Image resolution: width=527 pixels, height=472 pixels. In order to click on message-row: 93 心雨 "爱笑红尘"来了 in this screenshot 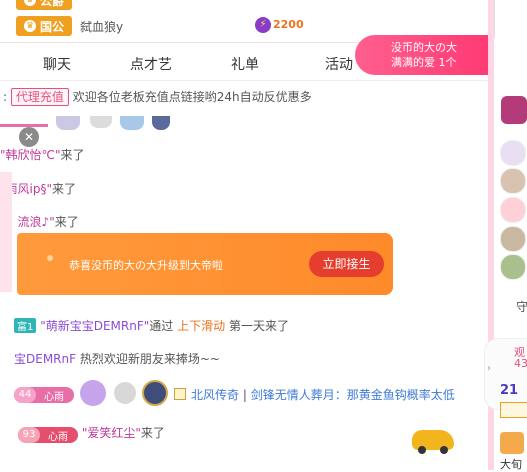, I will do `click(91, 433)`.